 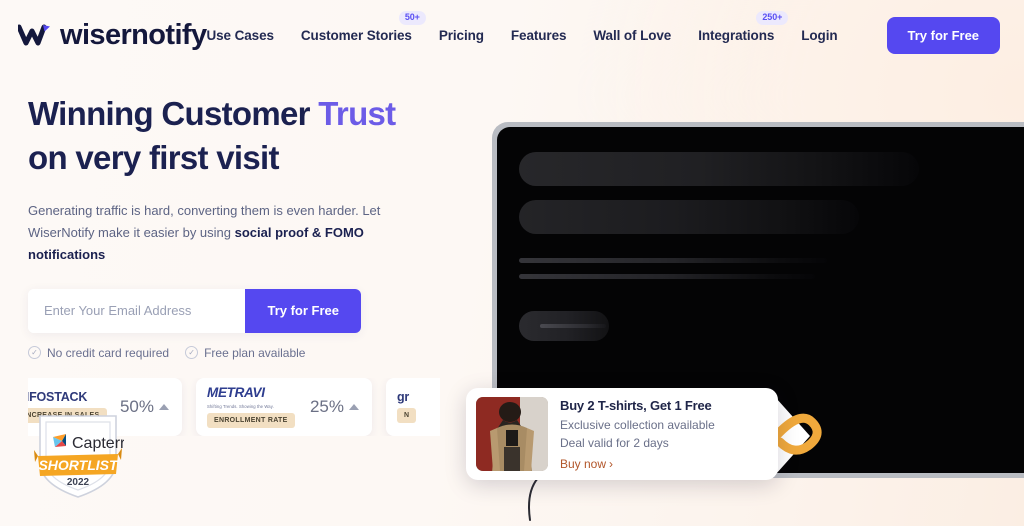 I want to click on nav-link-label: Integrations, so click(x=736, y=35).